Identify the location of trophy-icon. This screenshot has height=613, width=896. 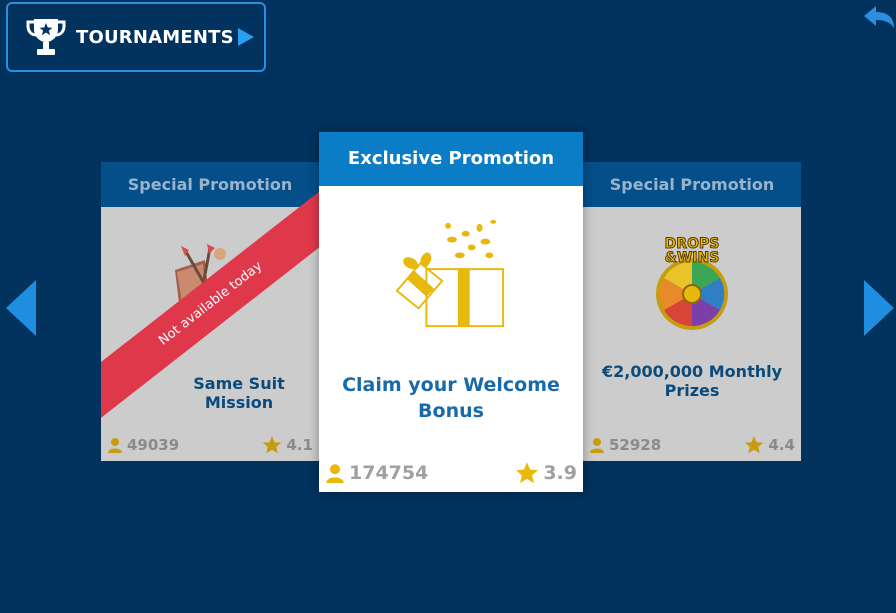
(46, 37).